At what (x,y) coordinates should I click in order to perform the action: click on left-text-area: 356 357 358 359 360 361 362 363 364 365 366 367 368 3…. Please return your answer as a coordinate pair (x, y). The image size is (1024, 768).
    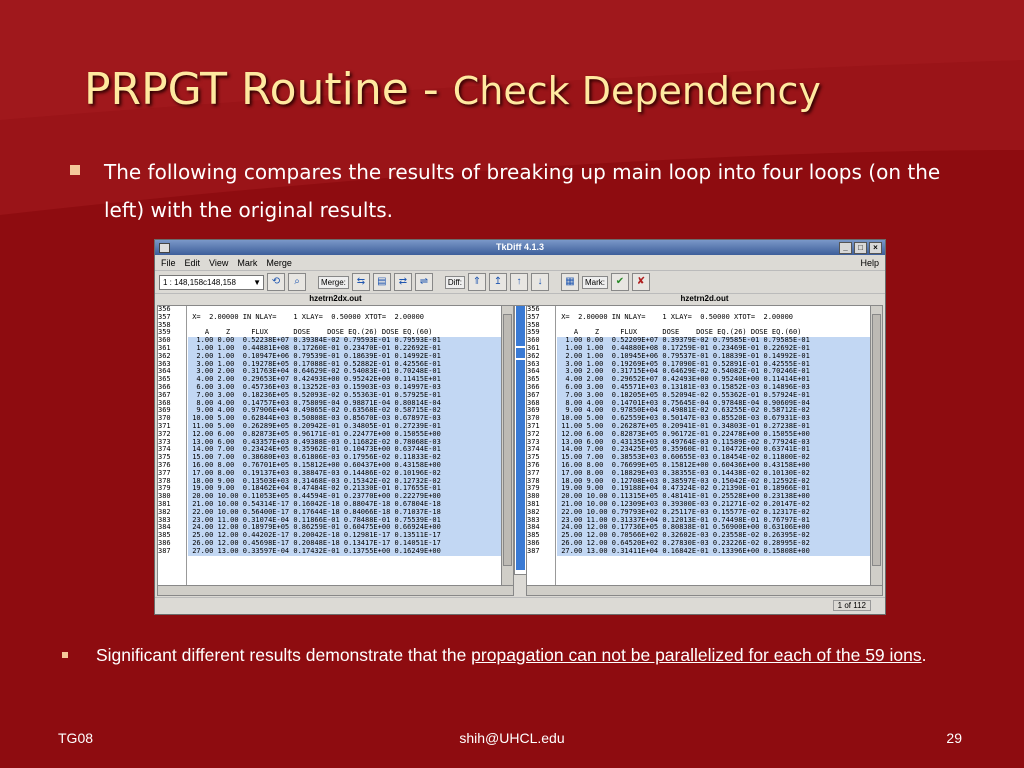
    Looking at the image, I should click on (329, 446).